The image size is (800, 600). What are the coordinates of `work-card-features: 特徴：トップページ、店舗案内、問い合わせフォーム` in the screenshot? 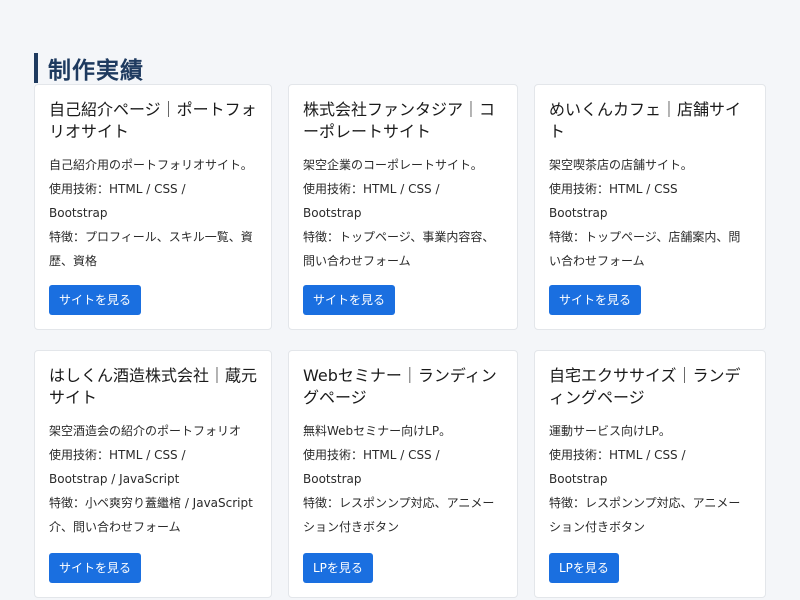 It's located at (645, 249).